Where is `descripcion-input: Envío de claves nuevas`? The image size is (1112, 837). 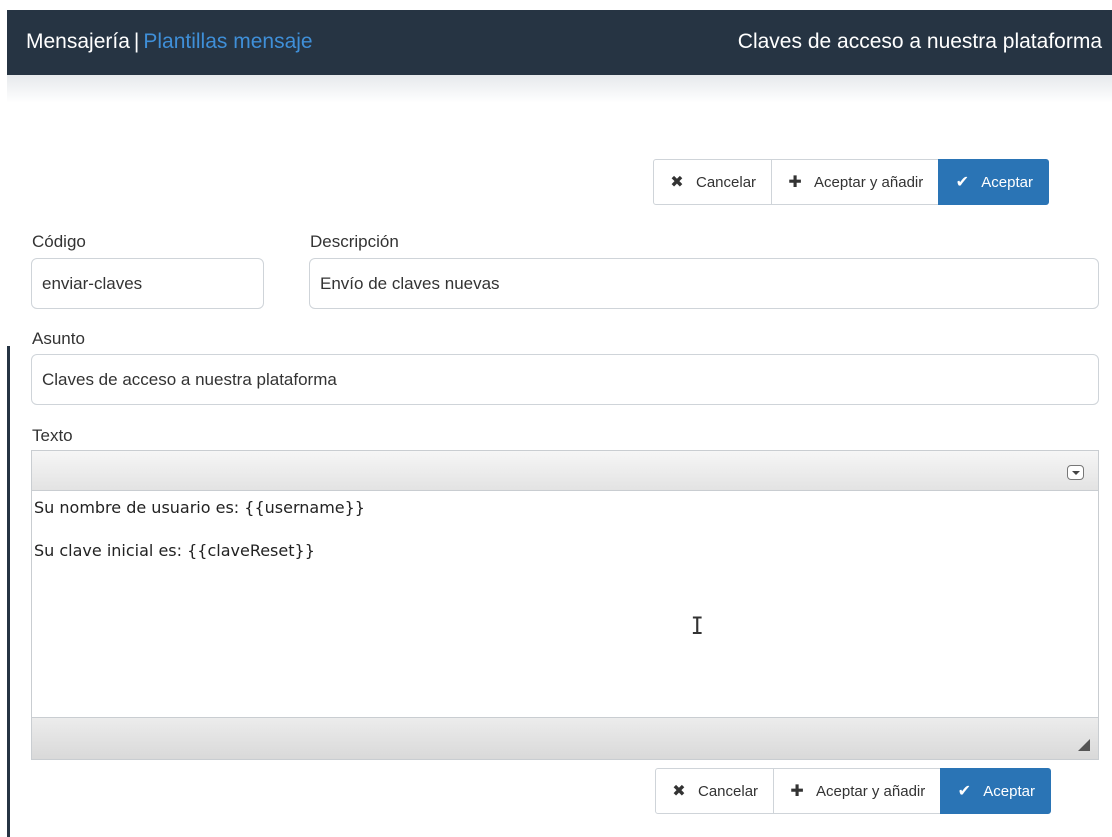 descripcion-input: Envío de claves nuevas is located at coordinates (704, 283).